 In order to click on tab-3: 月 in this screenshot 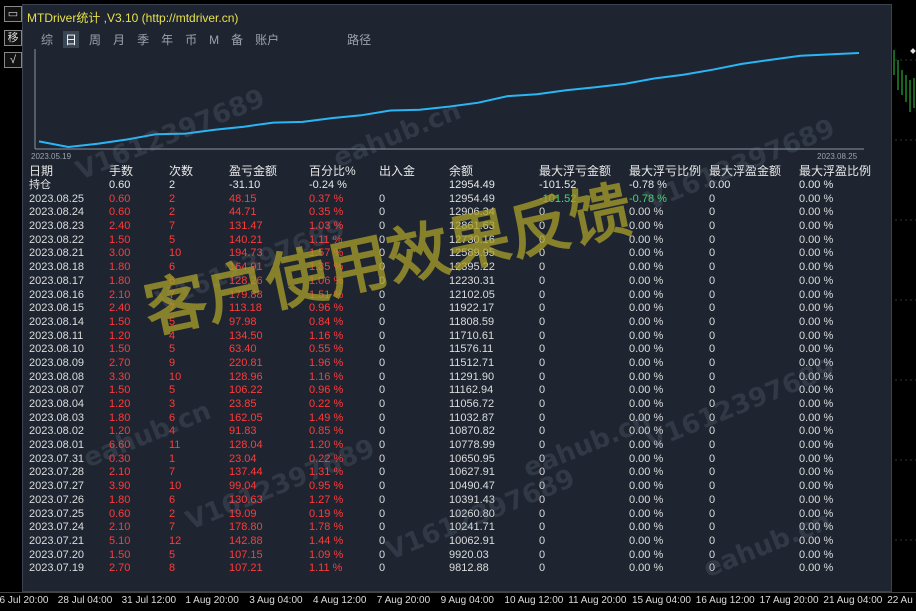, I will do `click(119, 39)`.